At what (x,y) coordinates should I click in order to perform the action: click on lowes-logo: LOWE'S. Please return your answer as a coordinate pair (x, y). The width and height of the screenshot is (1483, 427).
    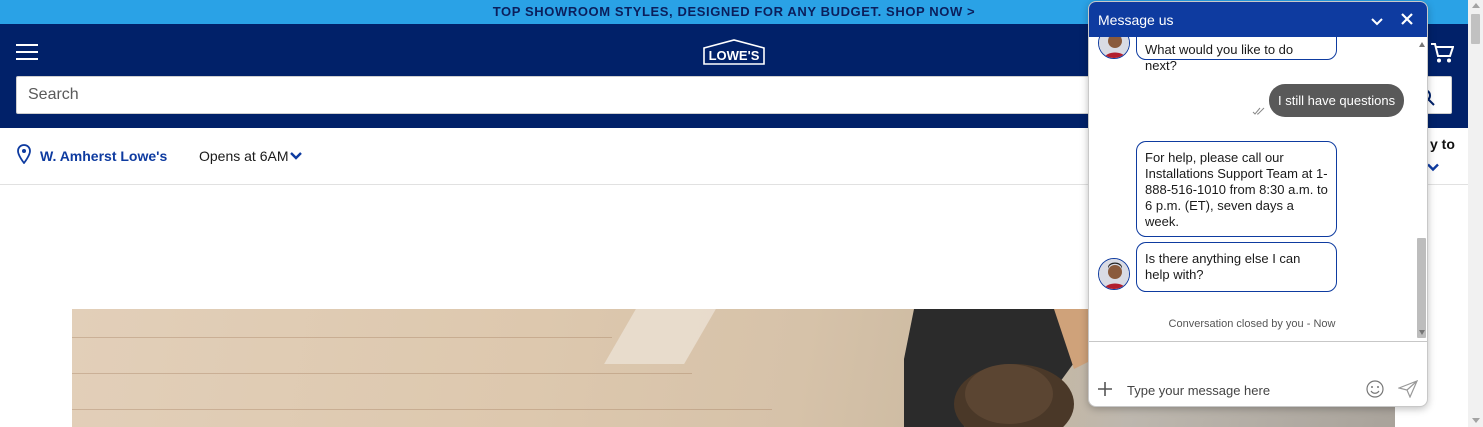
    Looking at the image, I should click on (734, 52).